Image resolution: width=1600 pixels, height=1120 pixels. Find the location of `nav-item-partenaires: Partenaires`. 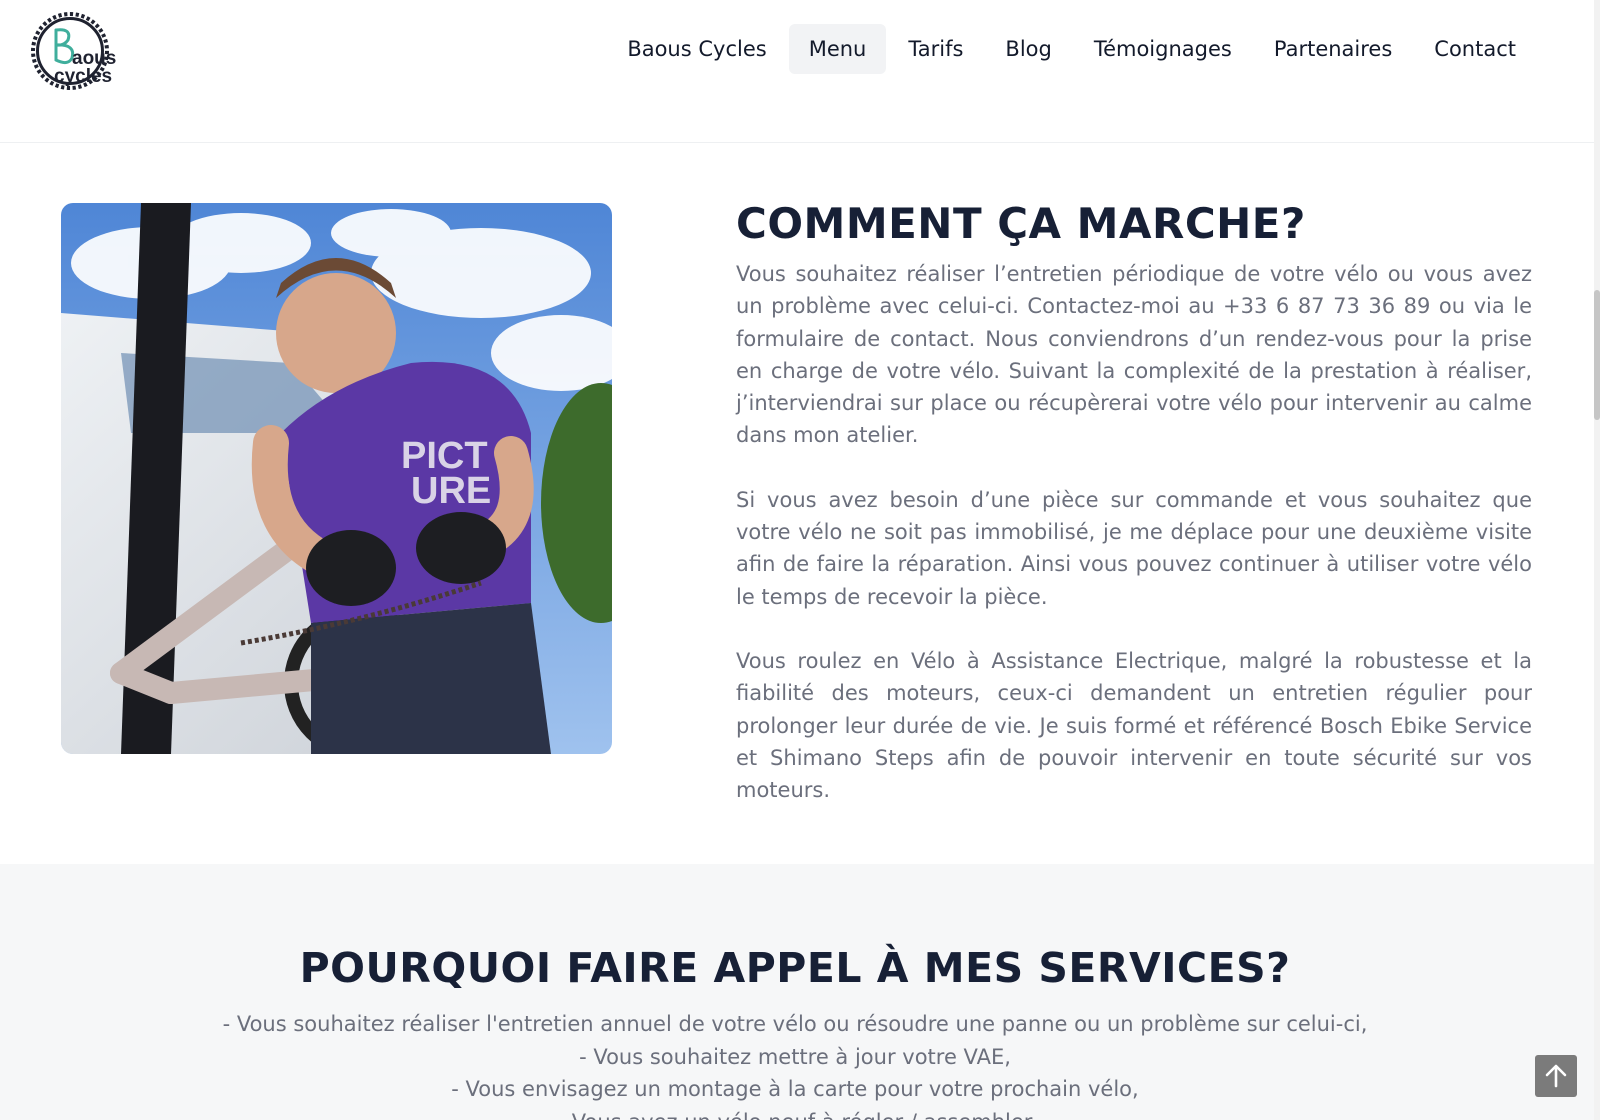

nav-item-partenaires: Partenaires is located at coordinates (1333, 49).